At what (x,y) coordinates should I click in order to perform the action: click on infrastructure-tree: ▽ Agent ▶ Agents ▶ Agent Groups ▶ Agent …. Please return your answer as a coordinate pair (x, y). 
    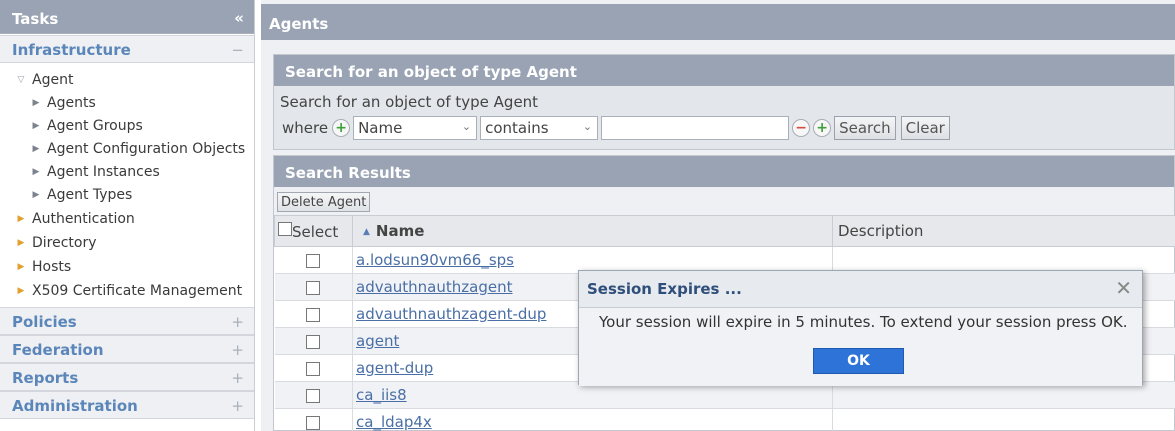
    Looking at the image, I should click on (127, 185).